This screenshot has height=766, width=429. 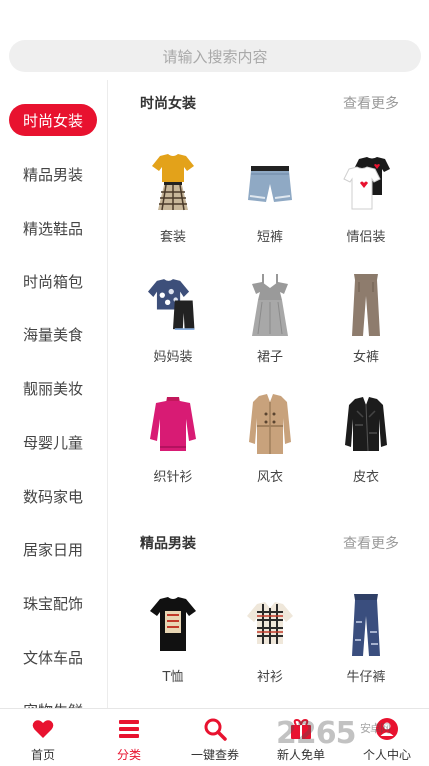 I want to click on sidebar-item-food: 海量美食, so click(x=53, y=334).